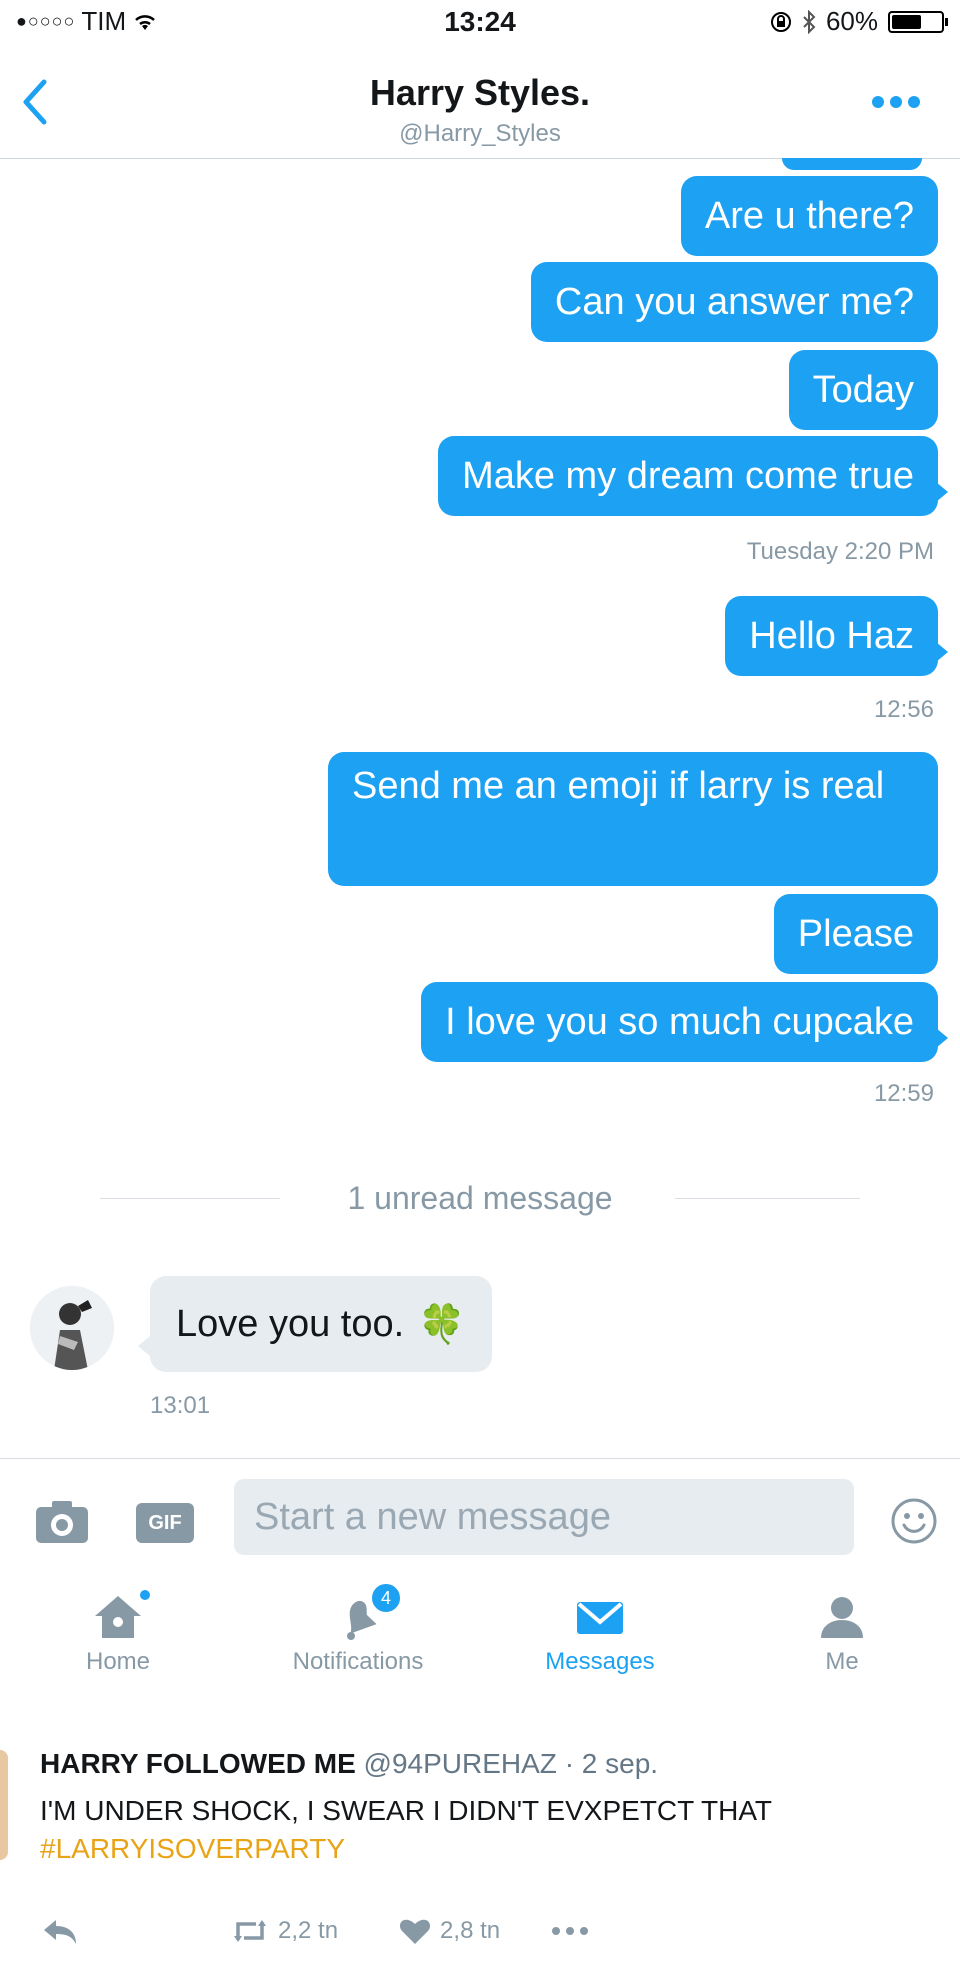  What do you see at coordinates (903, 1093) in the screenshot?
I see `message-timestamp: 12:59` at bounding box center [903, 1093].